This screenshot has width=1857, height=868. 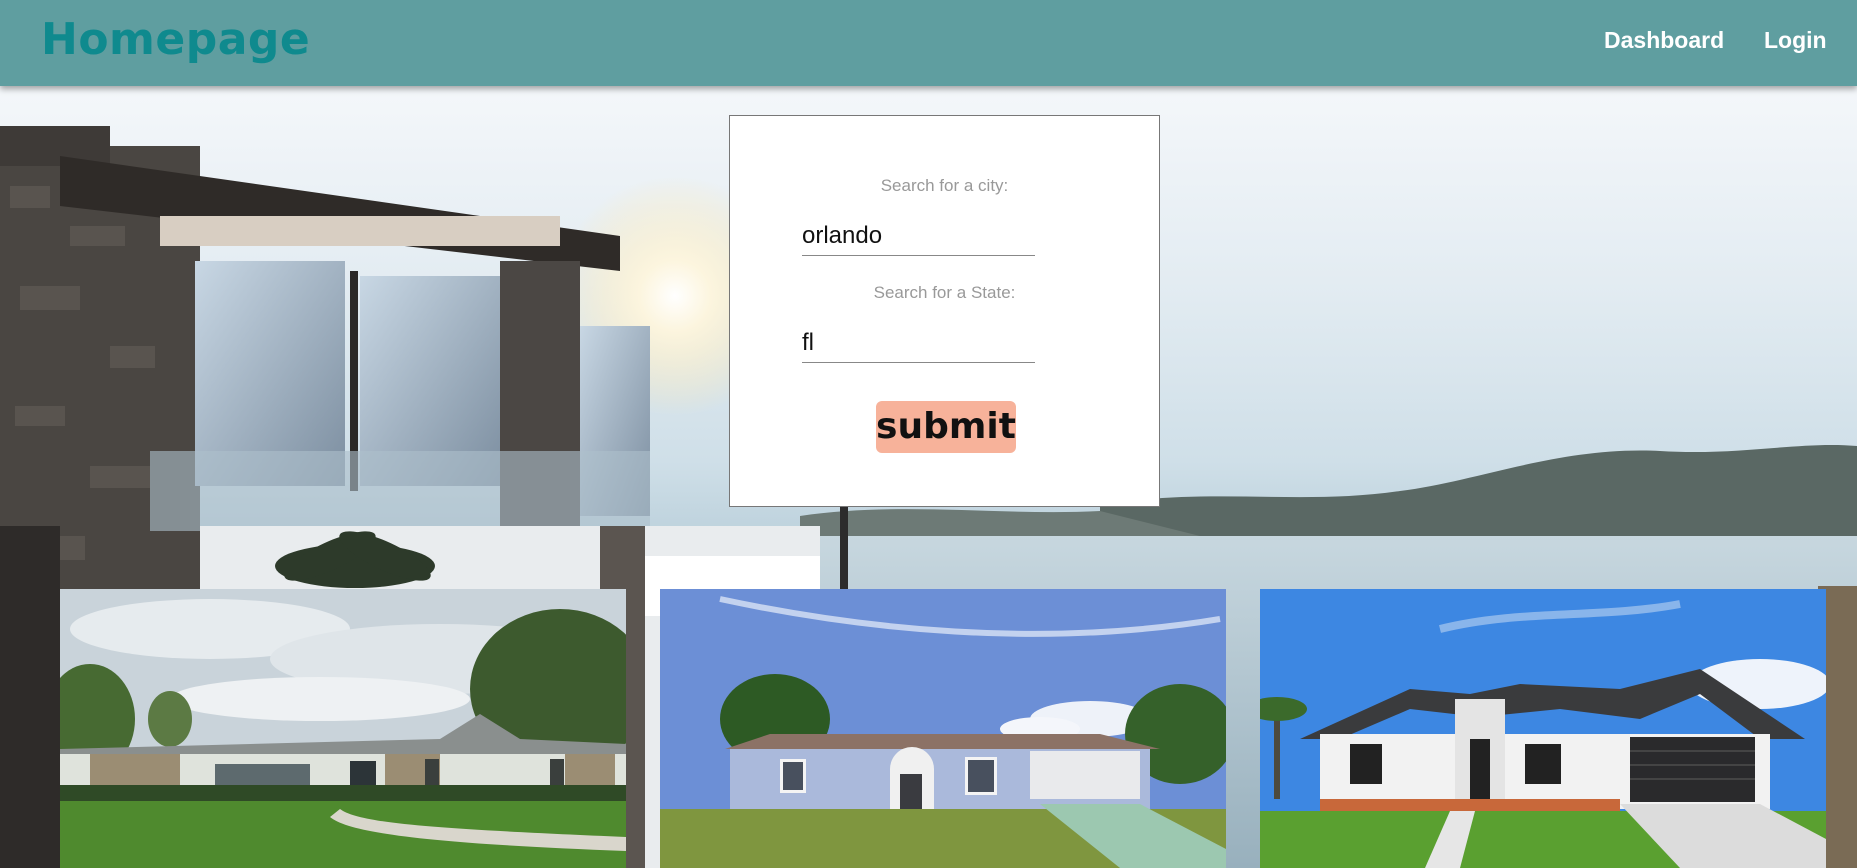 I want to click on white-modern-house-photo, so click(x=1543, y=728).